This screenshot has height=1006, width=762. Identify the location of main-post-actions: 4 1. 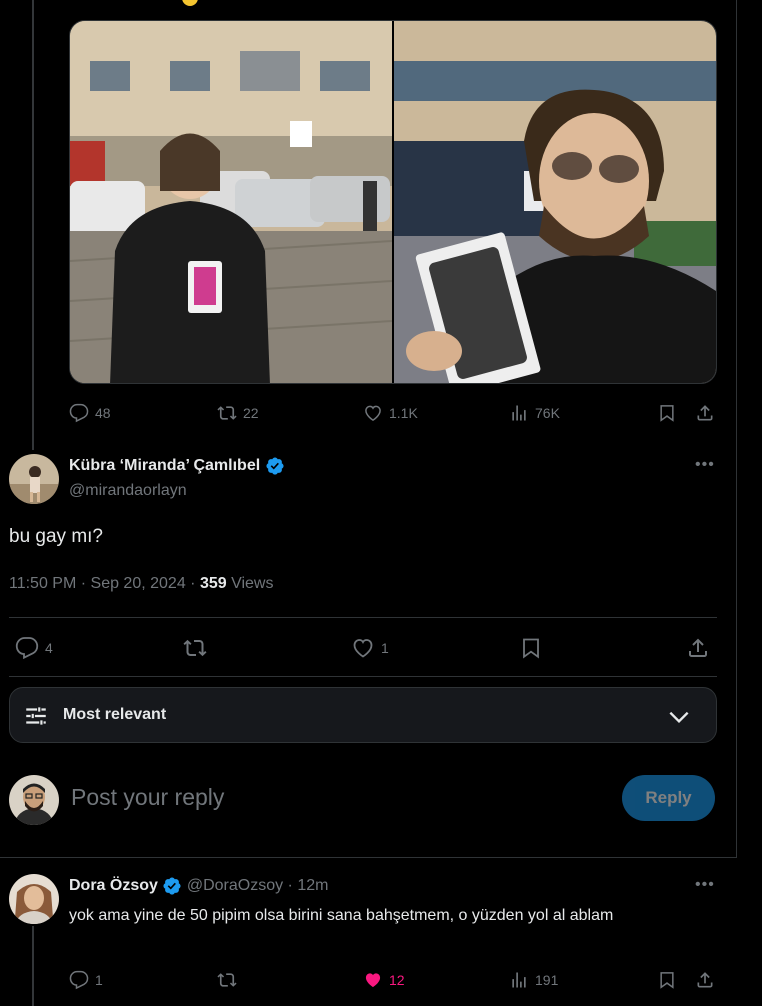
(365, 648).